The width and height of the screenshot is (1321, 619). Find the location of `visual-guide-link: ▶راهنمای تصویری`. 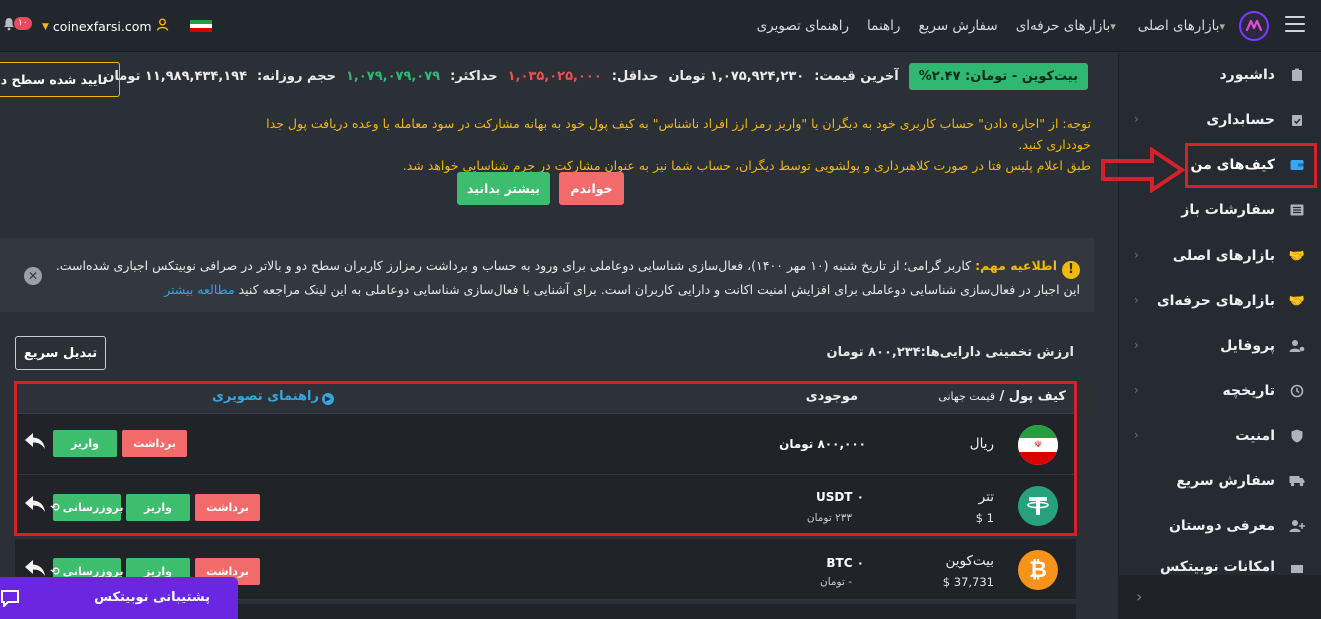

visual-guide-link: ▶راهنمای تصویری is located at coordinates (273, 397).